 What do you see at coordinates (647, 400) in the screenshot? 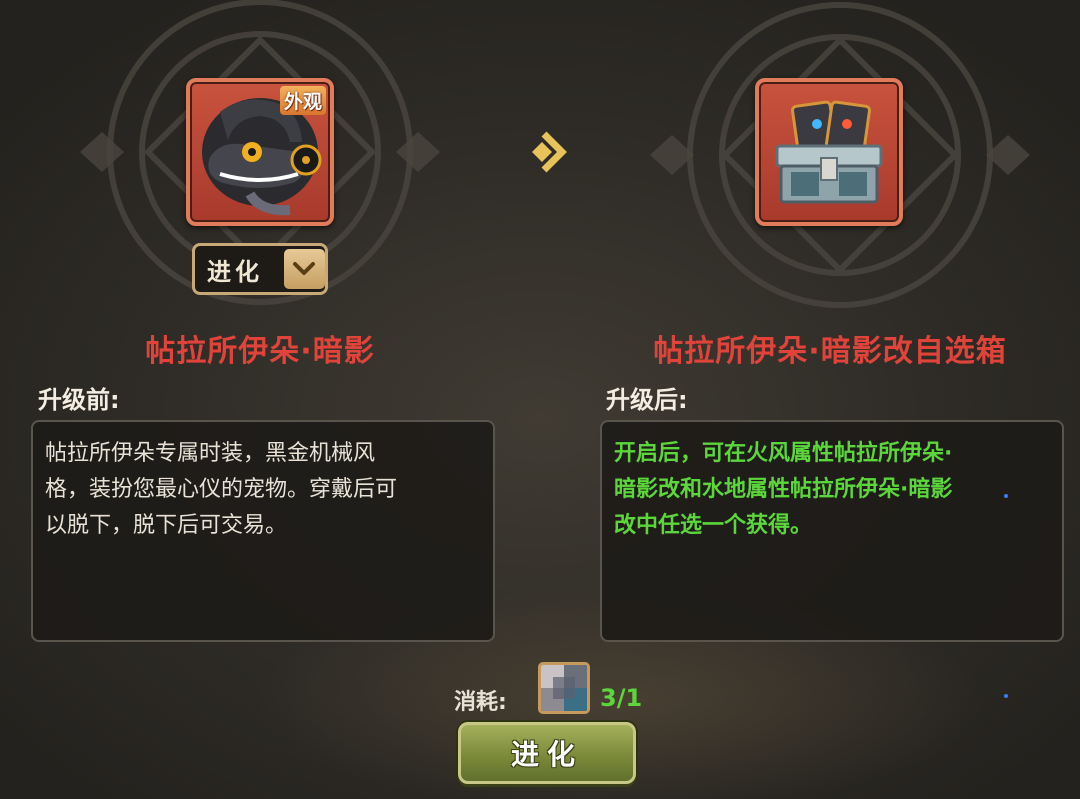
I see `after-upgrade-label: 升级后:` at bounding box center [647, 400].